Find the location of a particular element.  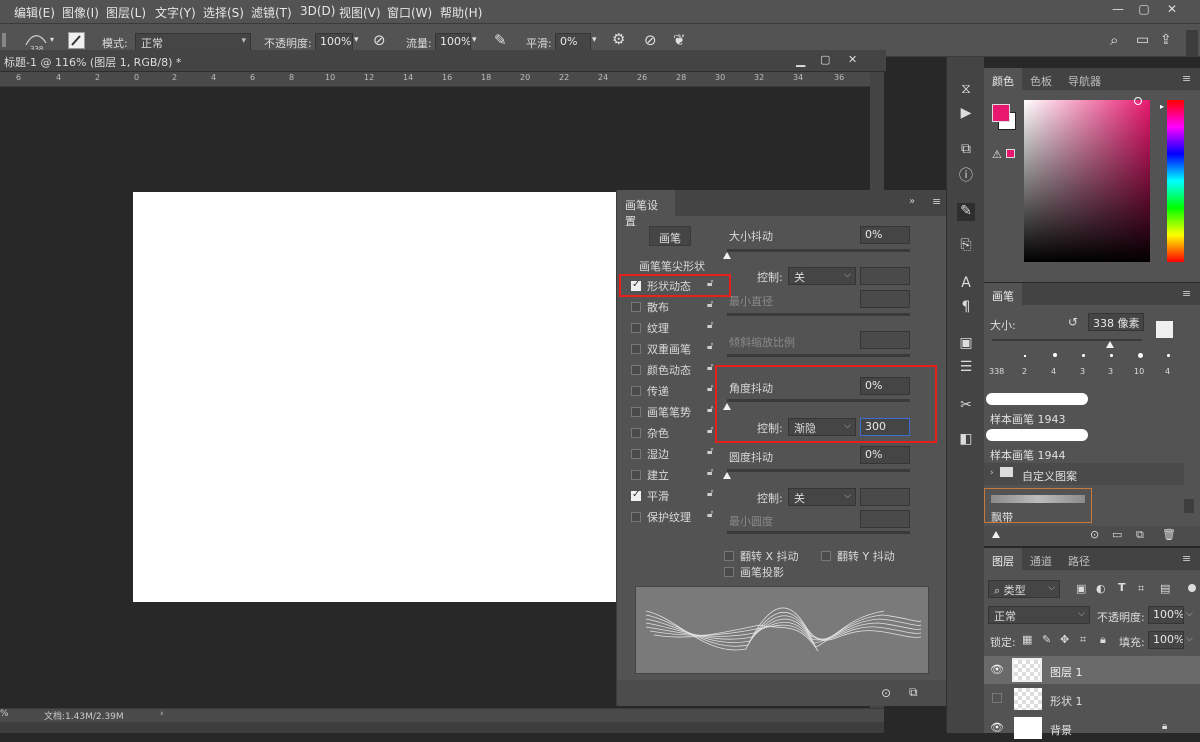

filter-smart-icon: ▤ is located at coordinates (1165, 588).